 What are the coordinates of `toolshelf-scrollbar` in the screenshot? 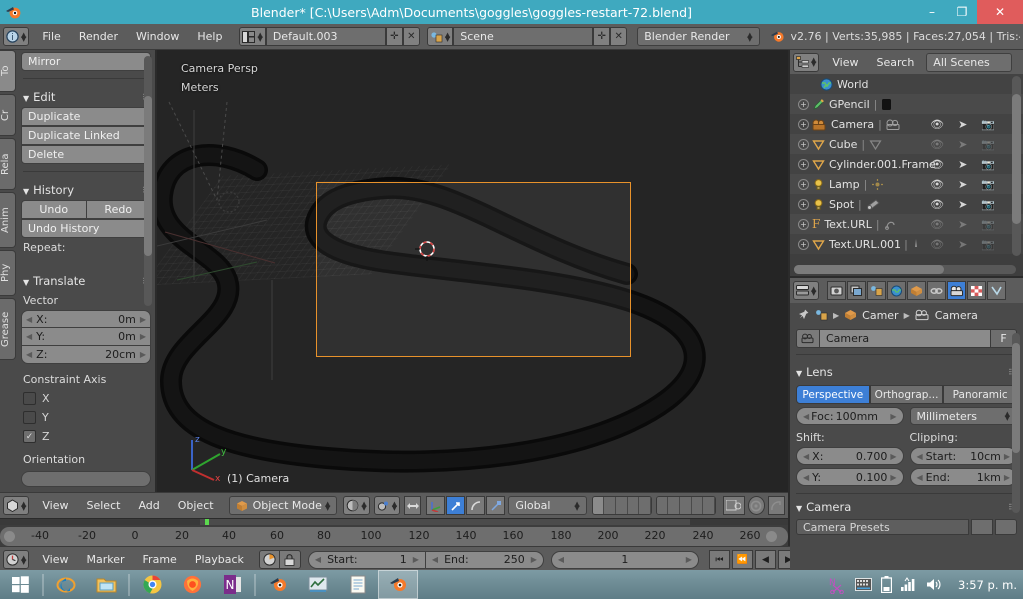 It's located at (148, 181).